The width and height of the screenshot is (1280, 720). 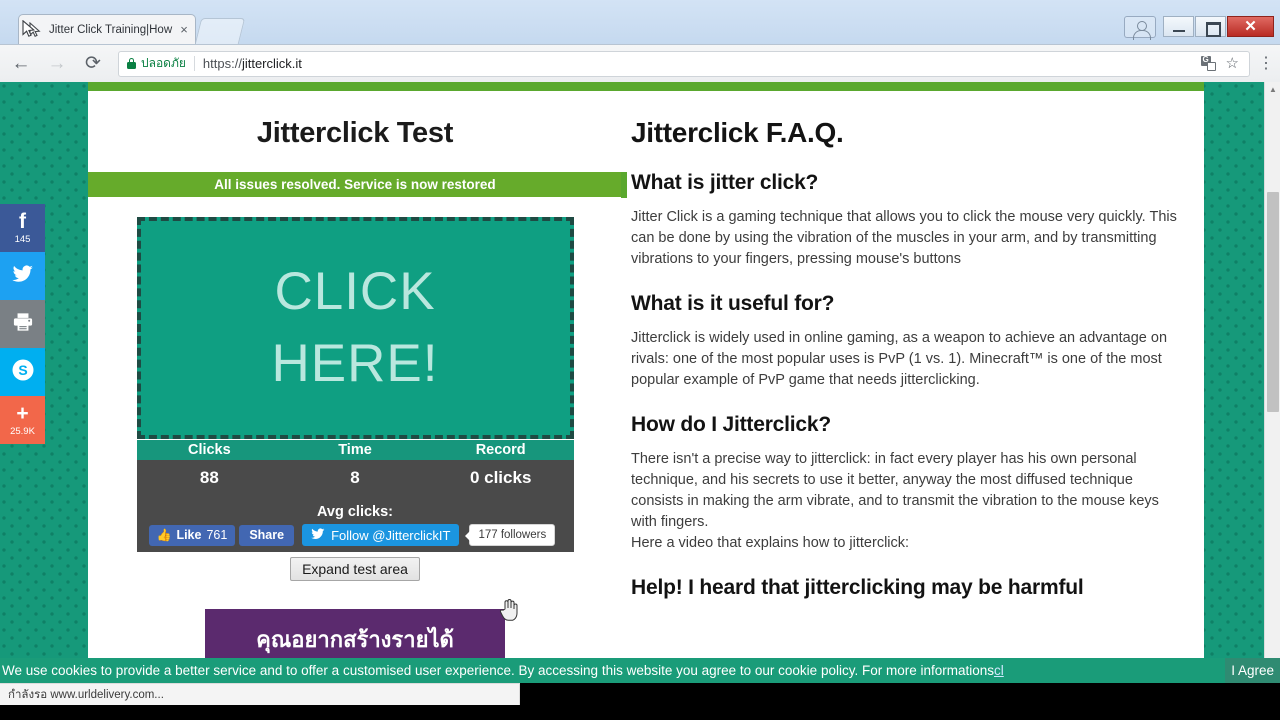 I want to click on skype-icon: S, so click(x=23, y=372).